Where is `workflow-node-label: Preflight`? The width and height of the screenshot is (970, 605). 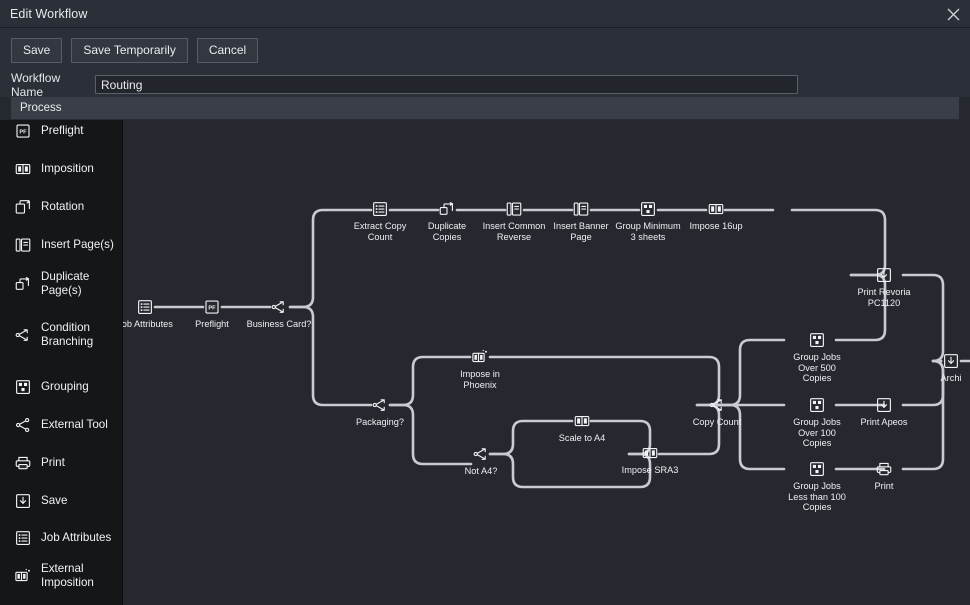 workflow-node-label: Preflight is located at coordinates (212, 324).